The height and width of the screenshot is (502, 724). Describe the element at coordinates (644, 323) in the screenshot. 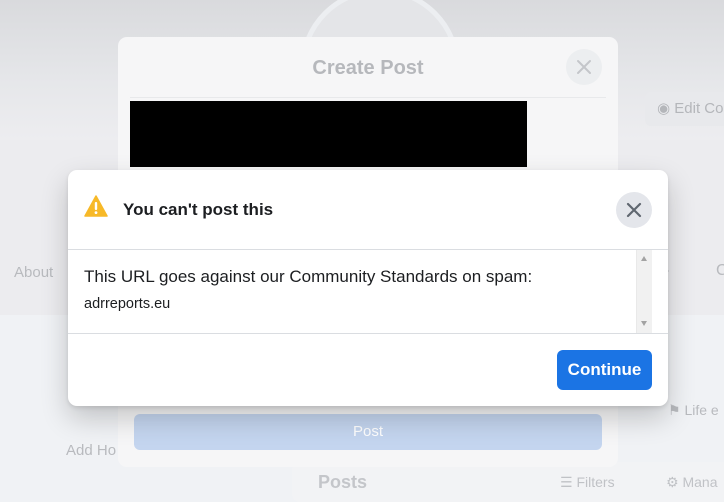

I see `scroll-down-arrow-icon` at that location.